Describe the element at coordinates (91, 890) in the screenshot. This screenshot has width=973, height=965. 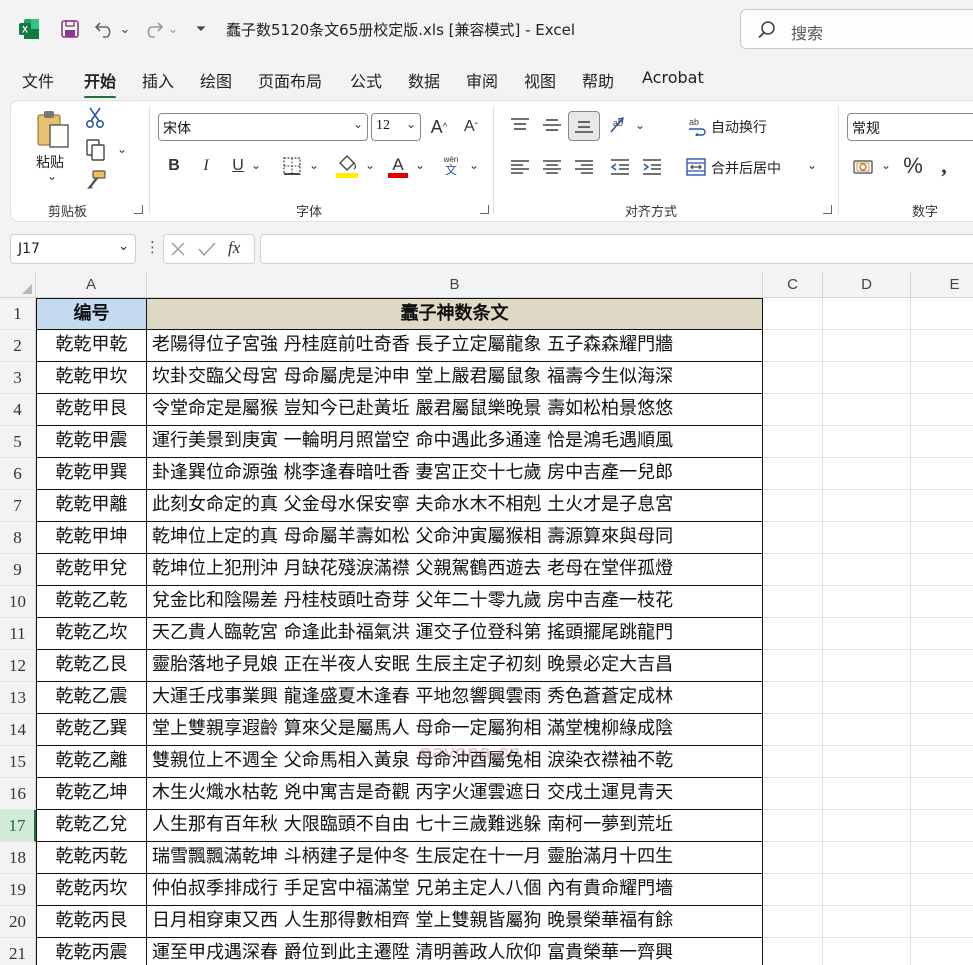
I see `cell-code: 乾乾丙坎` at that location.